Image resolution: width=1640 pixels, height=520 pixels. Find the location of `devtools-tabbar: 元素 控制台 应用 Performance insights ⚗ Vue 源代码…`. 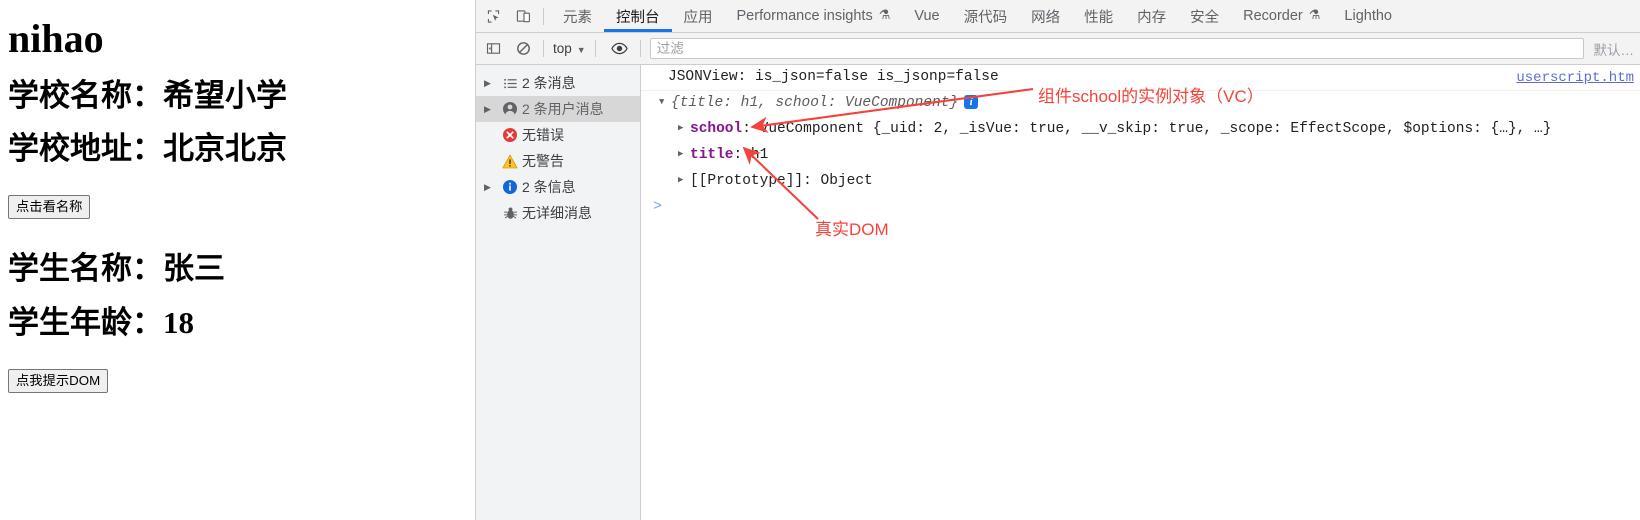

devtools-tabbar: 元素 控制台 应用 Performance insights ⚗ Vue 源代码… is located at coordinates (1058, 16).